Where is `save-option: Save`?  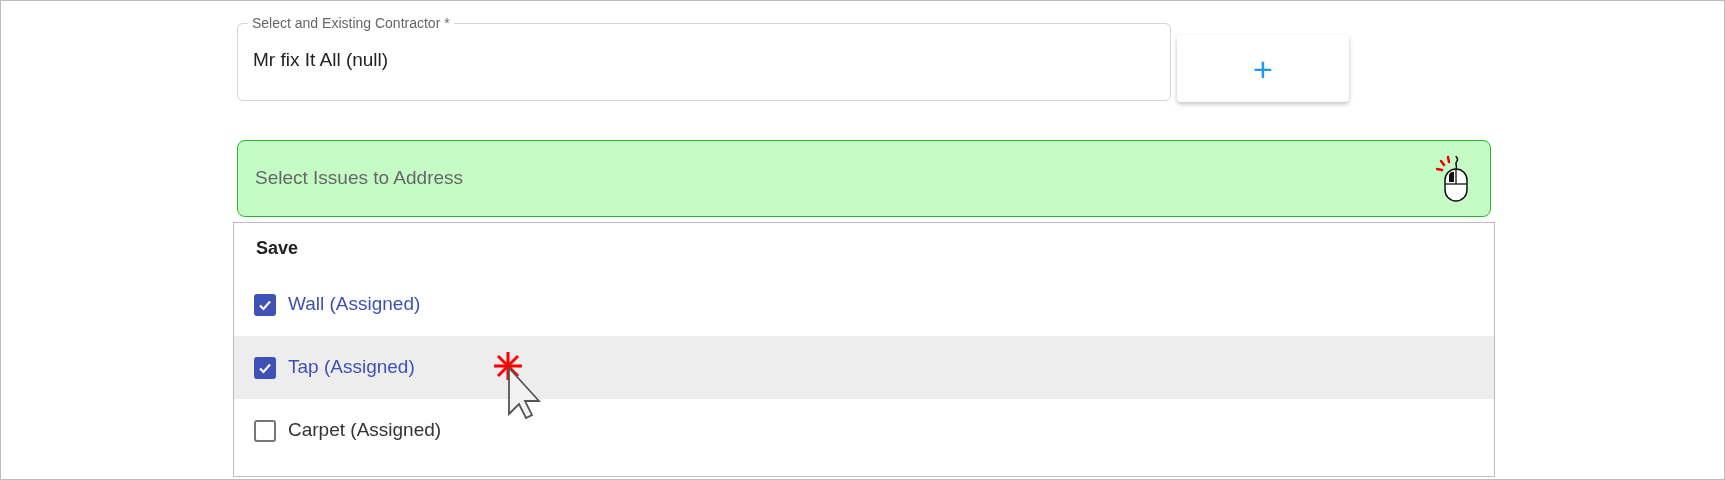 save-option: Save is located at coordinates (277, 248).